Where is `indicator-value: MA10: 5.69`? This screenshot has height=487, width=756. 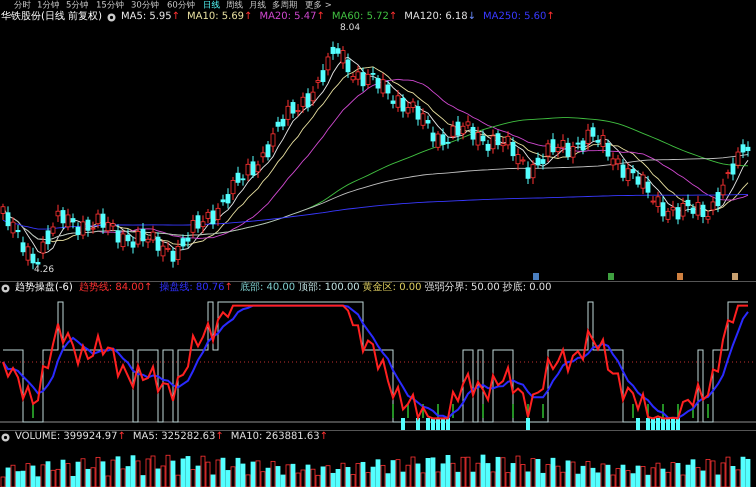
indicator-value: MA10: 5.69 is located at coordinates (215, 17).